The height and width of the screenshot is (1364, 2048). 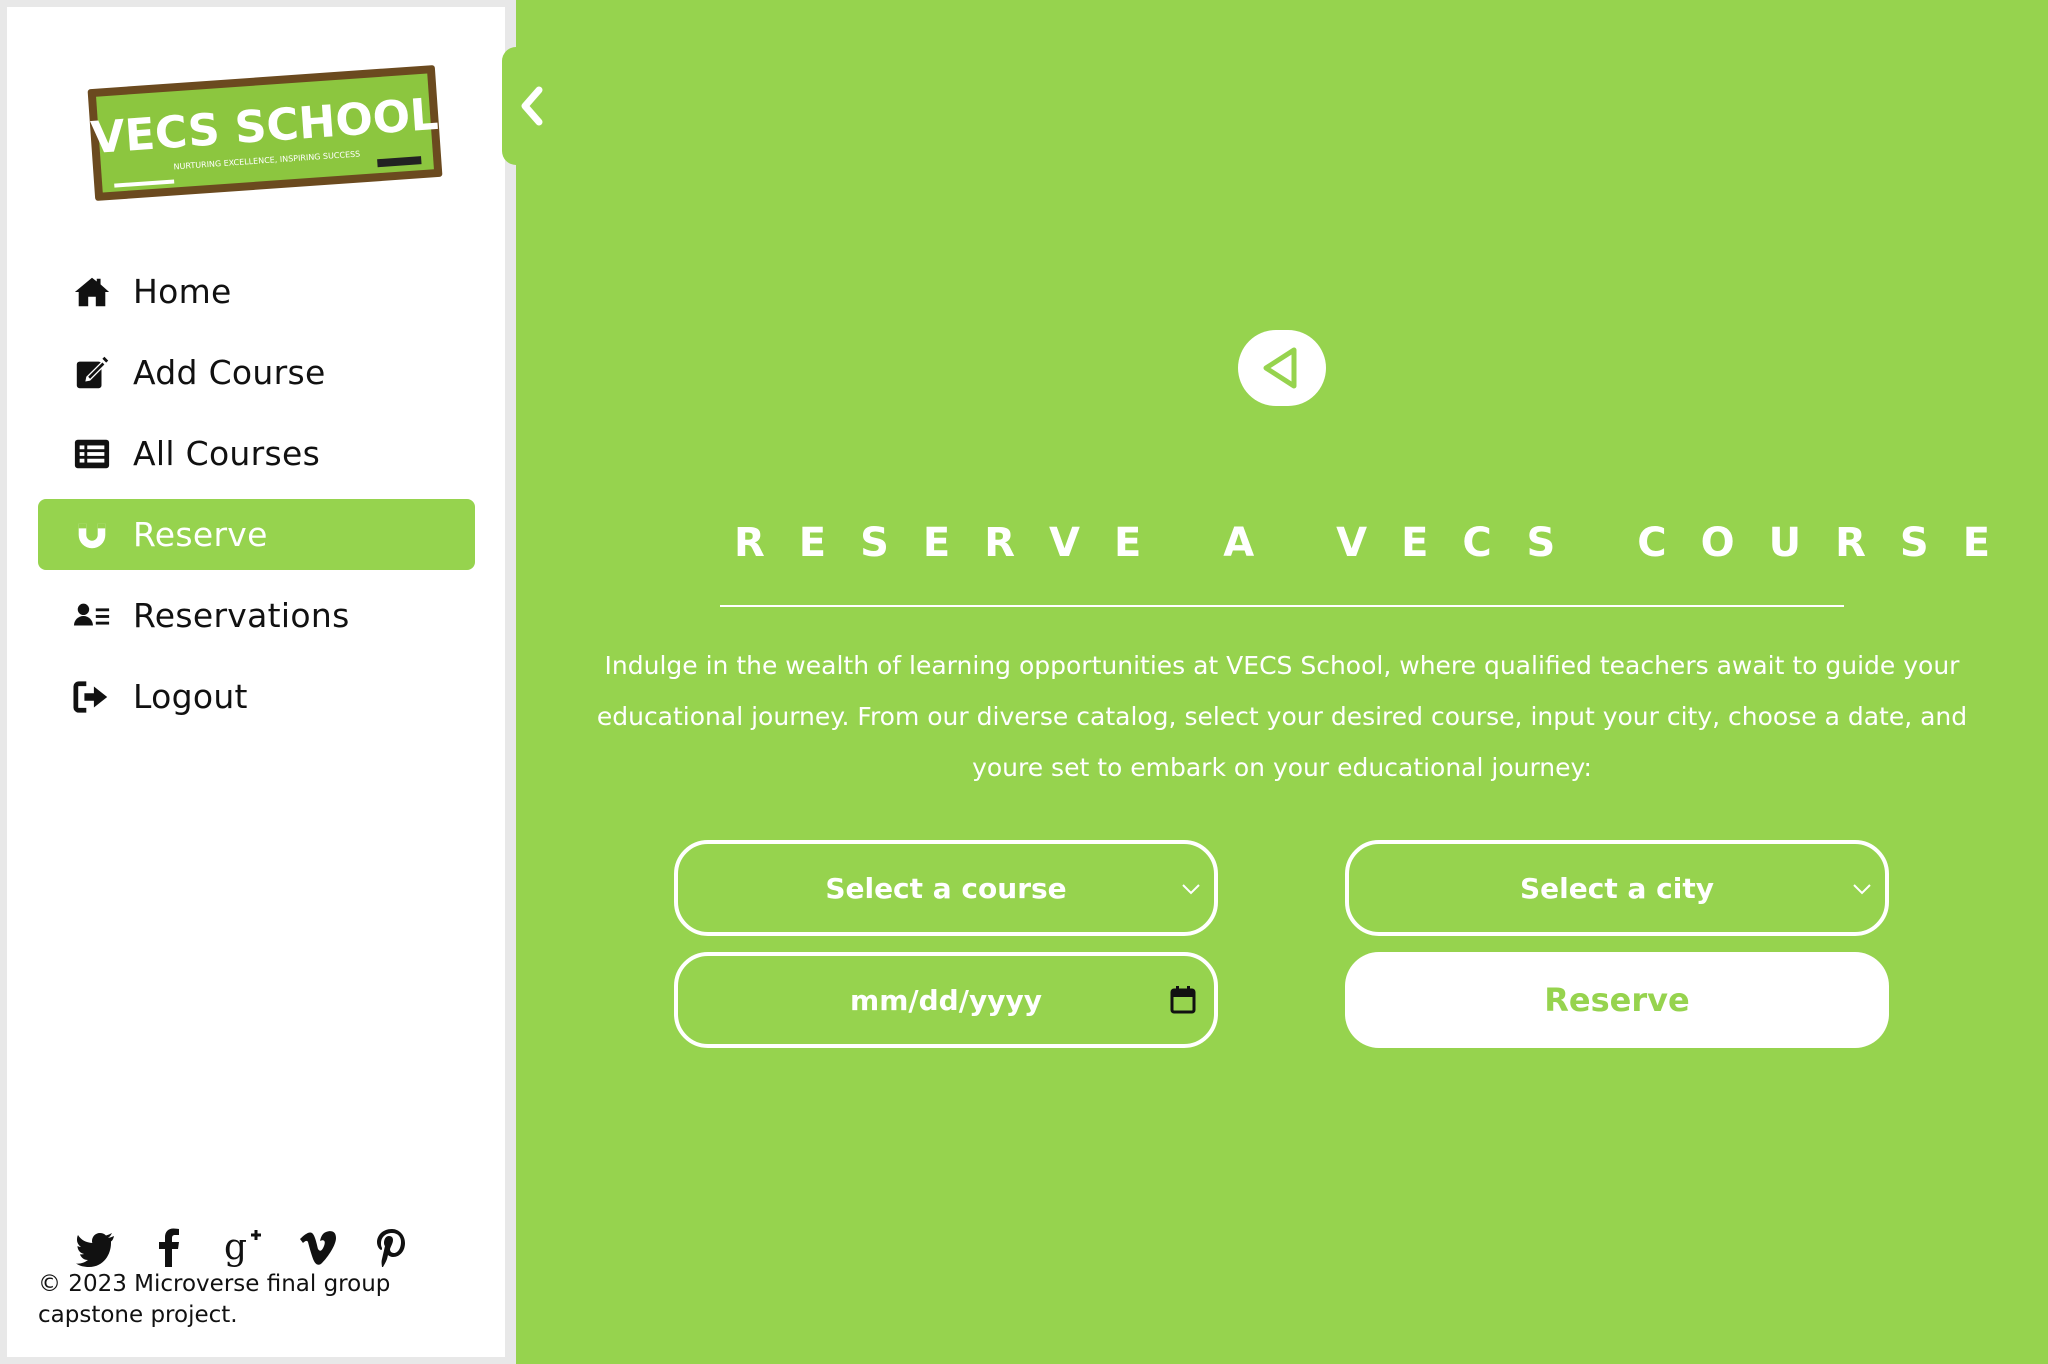 I want to click on sidebar-item-reservations: Reservations, so click(x=256, y=615).